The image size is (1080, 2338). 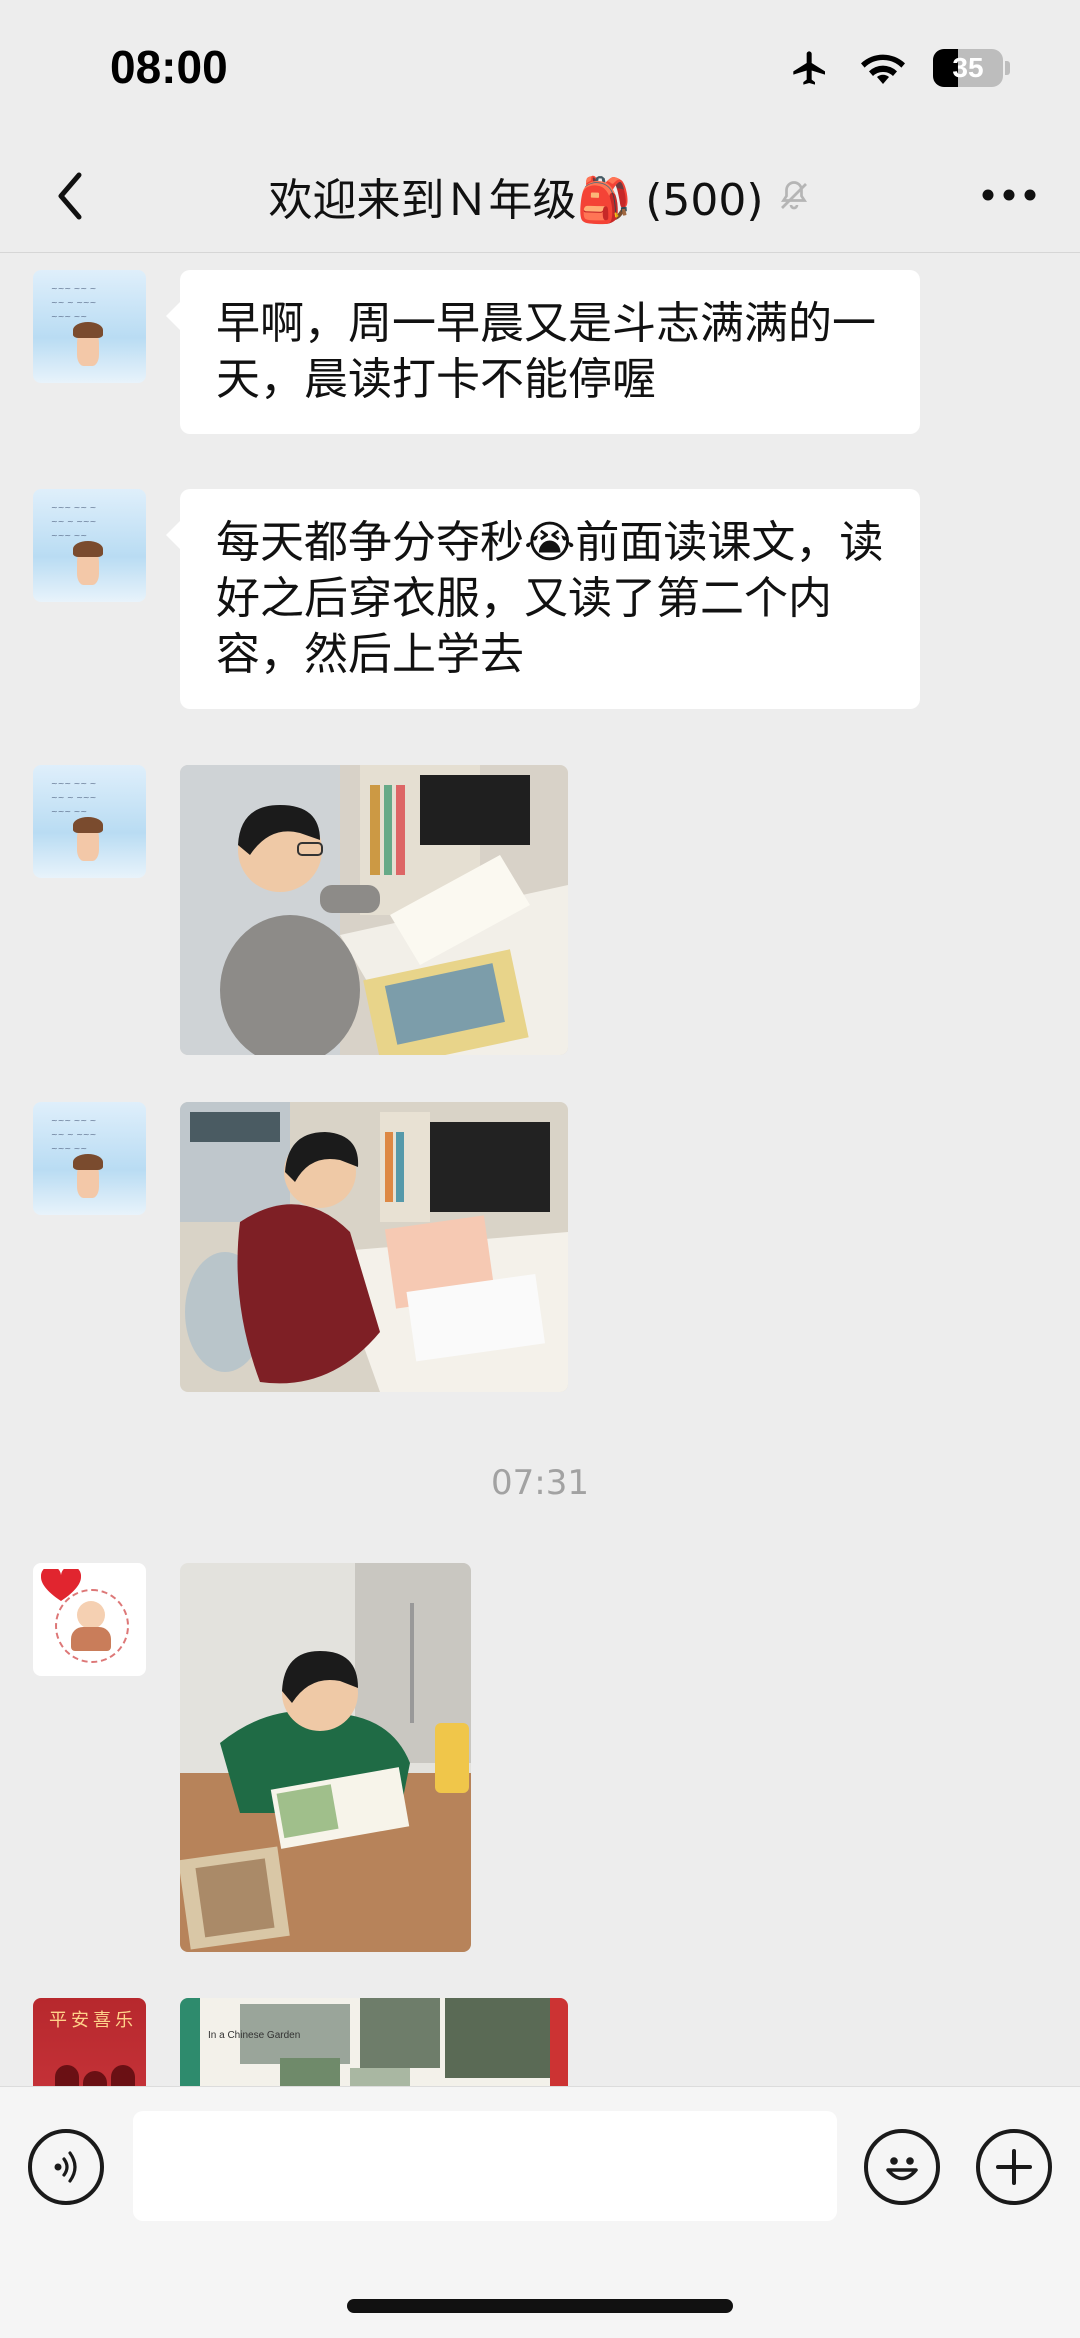 I want to click on chat-header: 欢迎来到Ｎ年级🎒 (500), so click(x=540, y=196).